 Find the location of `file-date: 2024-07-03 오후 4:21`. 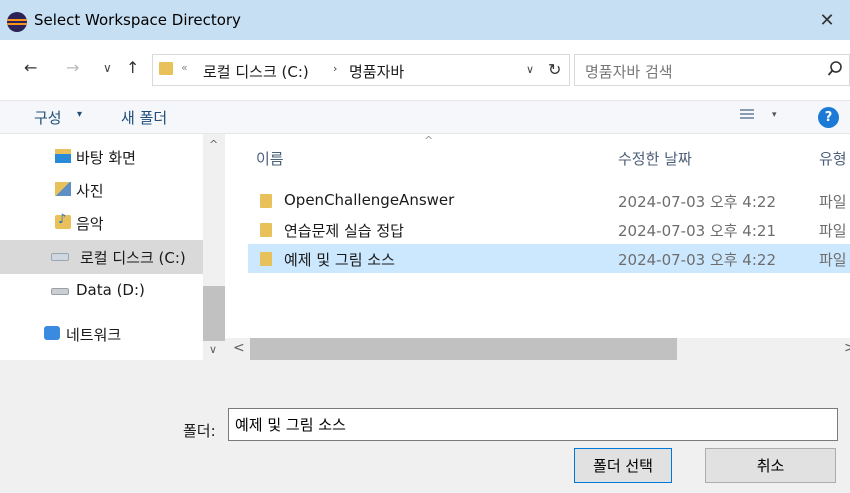

file-date: 2024-07-03 오후 4:21 is located at coordinates (697, 231).